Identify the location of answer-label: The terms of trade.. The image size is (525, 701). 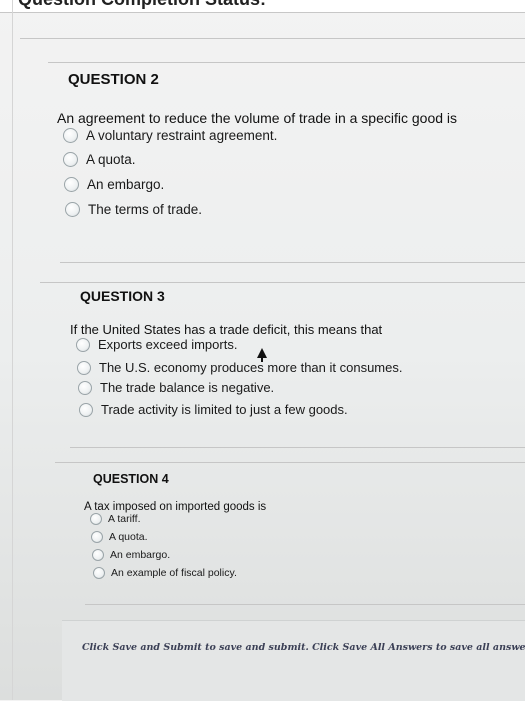
(145, 209).